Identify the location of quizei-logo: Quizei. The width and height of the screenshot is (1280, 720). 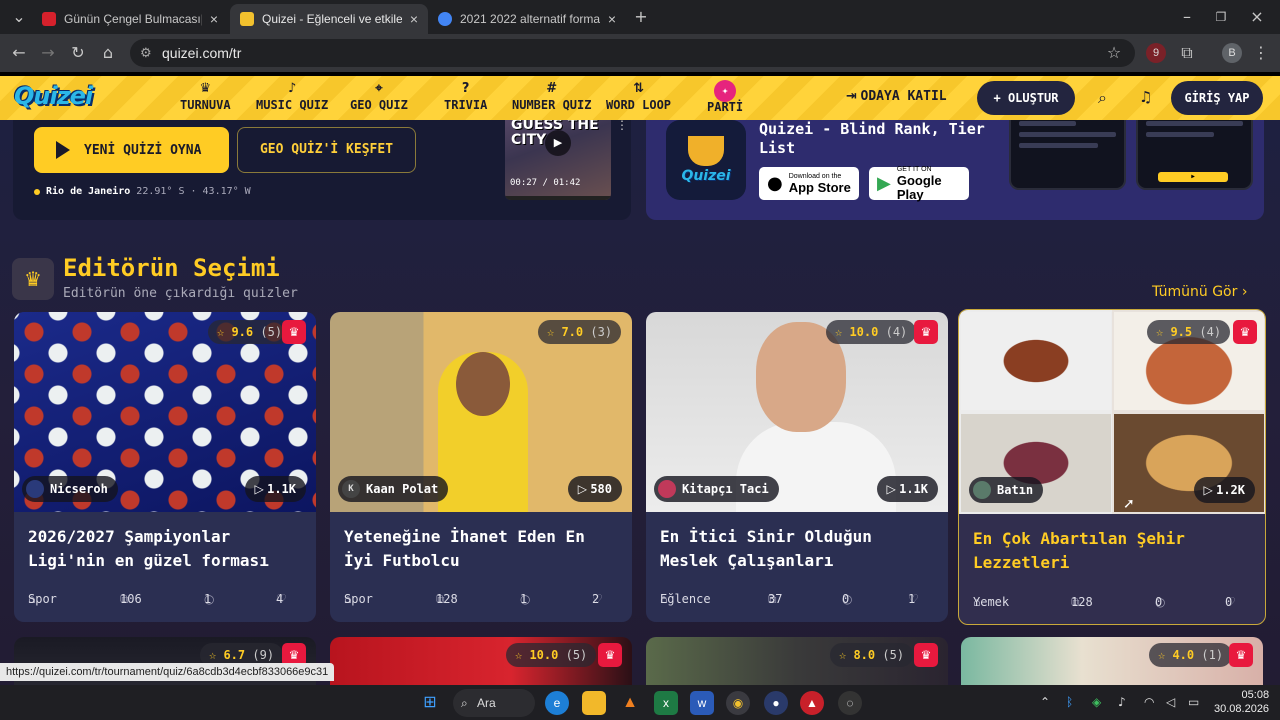
(53, 96).